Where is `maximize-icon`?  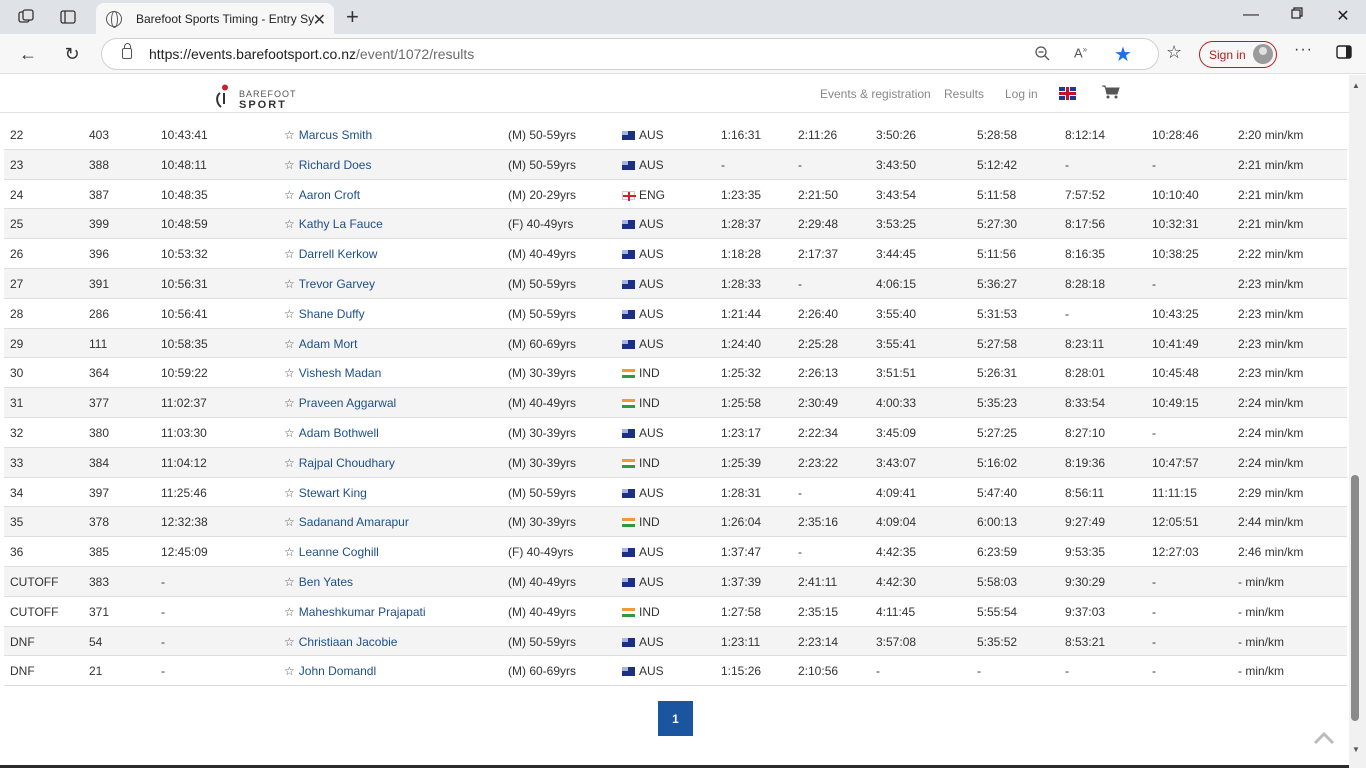 maximize-icon is located at coordinates (1297, 15).